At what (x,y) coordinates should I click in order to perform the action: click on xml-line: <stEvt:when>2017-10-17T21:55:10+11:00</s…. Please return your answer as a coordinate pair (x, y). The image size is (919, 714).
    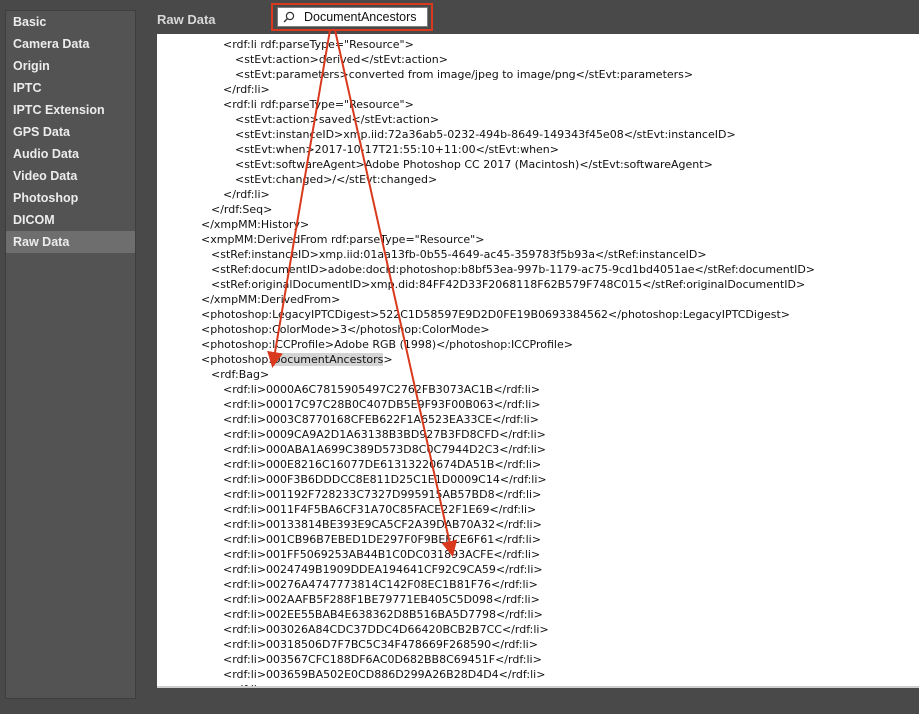
    Looking at the image, I should click on (397, 149).